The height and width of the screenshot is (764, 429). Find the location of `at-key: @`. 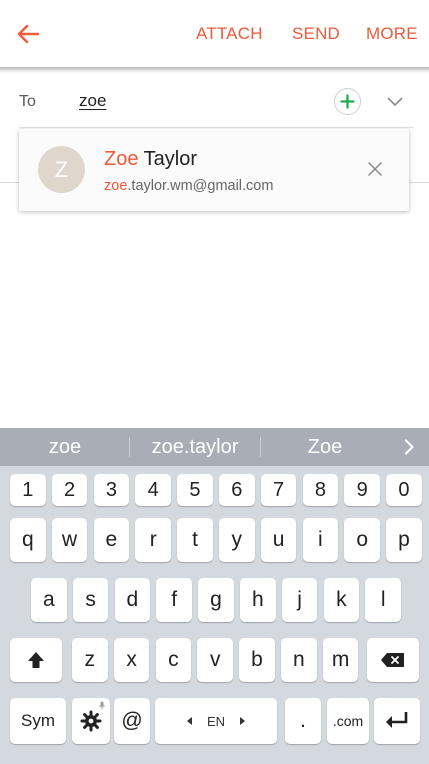

at-key: @ is located at coordinates (132, 721).